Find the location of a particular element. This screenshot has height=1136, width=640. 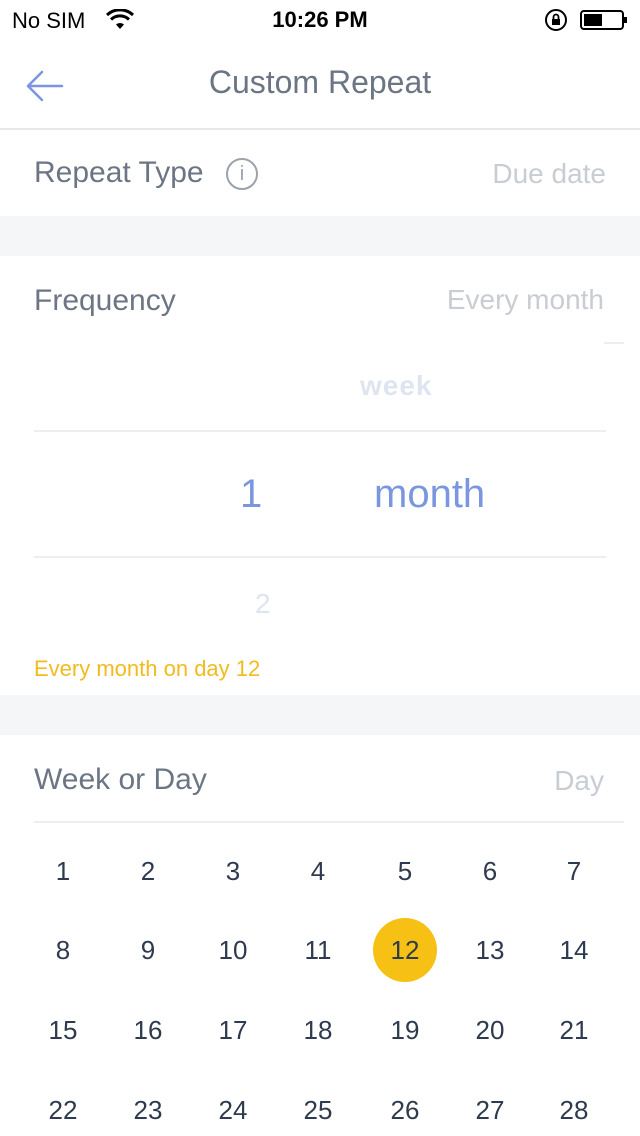

calendar-day: 17 is located at coordinates (233, 1030).